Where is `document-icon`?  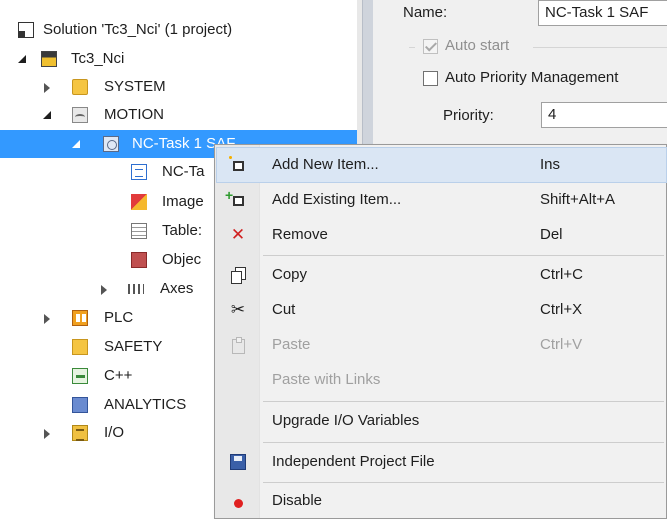
document-icon is located at coordinates (139, 172).